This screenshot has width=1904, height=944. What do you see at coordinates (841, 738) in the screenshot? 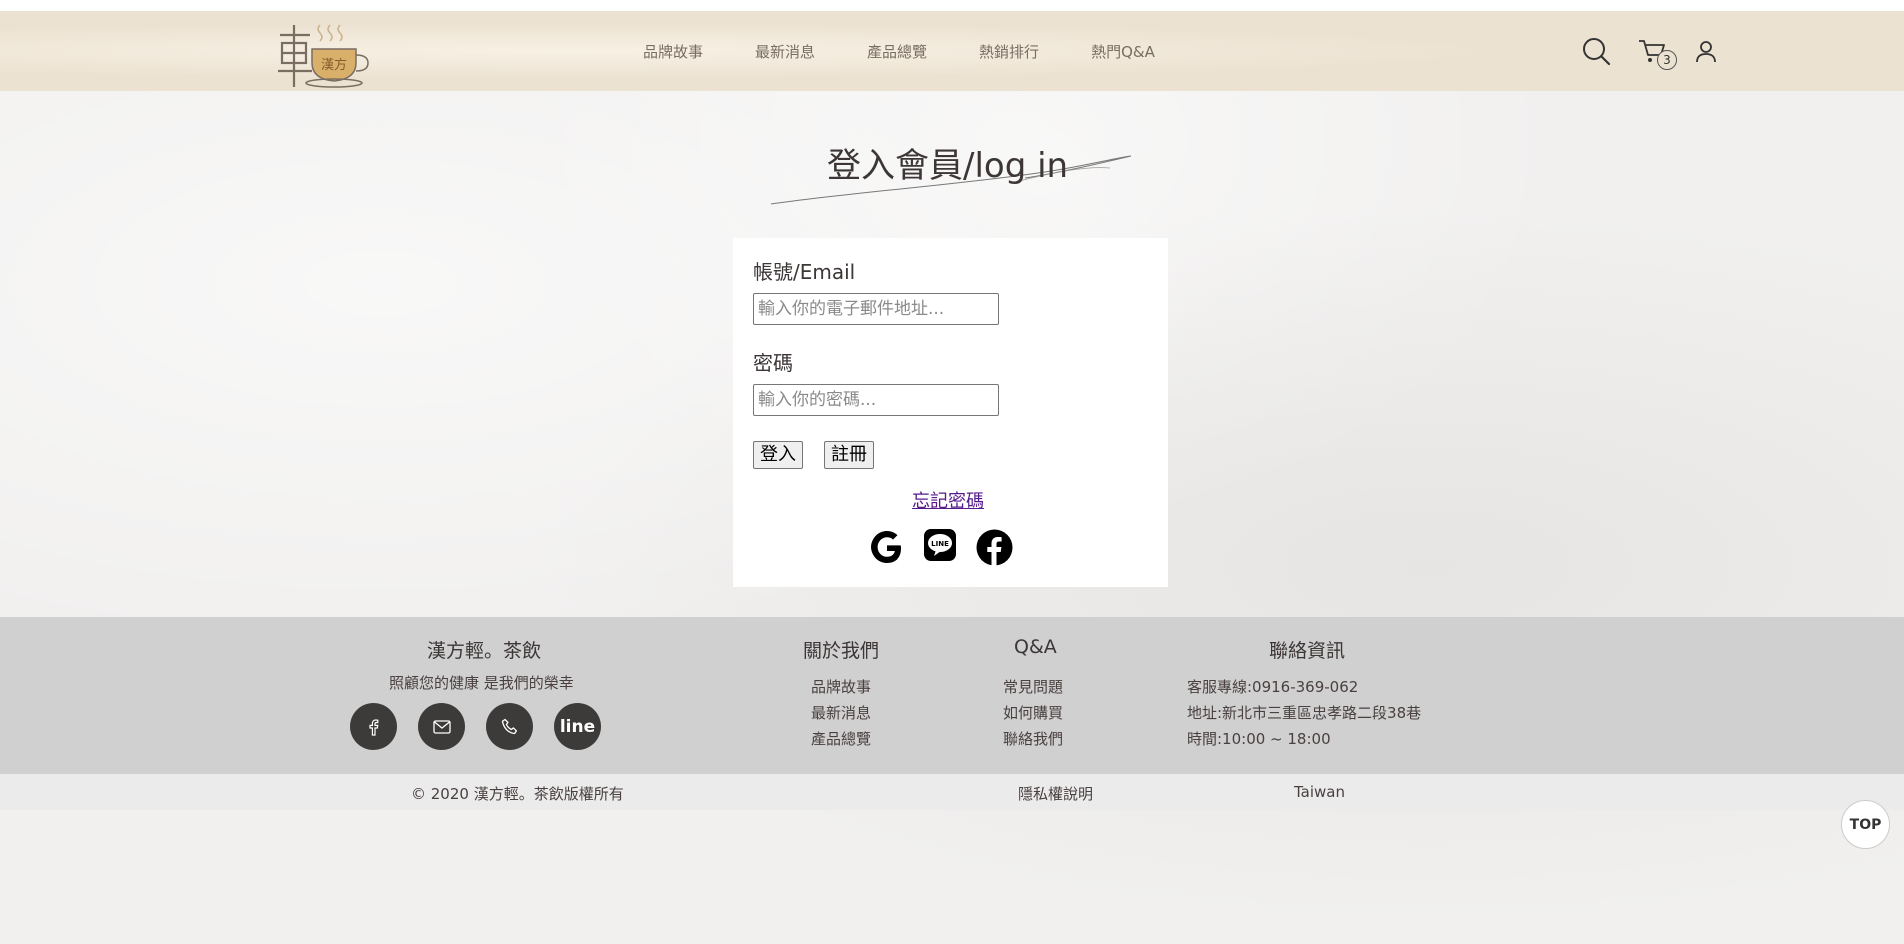
I see `footer-link-products: 產品總覽` at bounding box center [841, 738].